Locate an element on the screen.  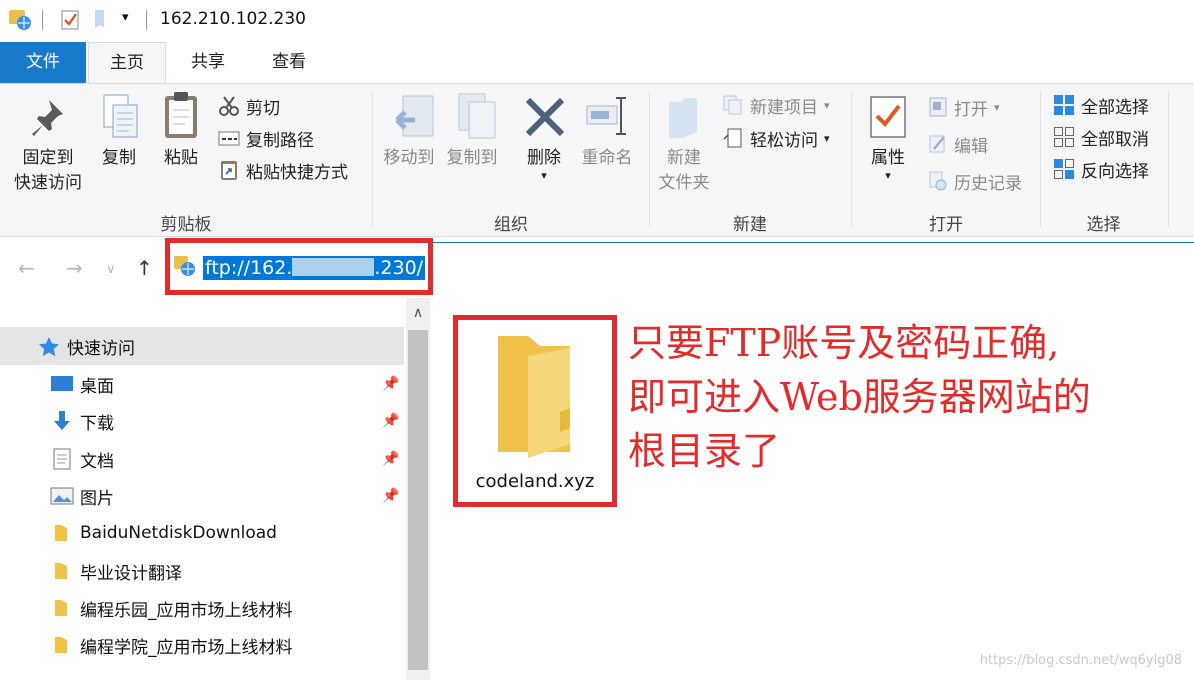
document-icon is located at coordinates (62, 459).